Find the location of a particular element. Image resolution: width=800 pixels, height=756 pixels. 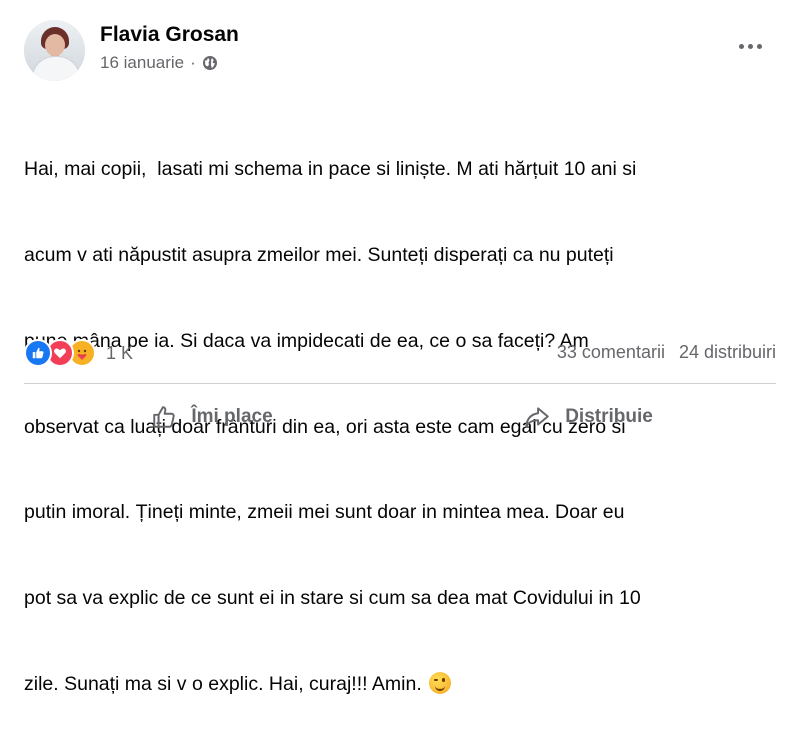

avatar is located at coordinates (54, 50).